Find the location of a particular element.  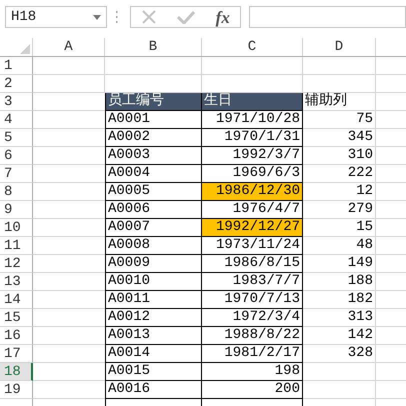

table-cell: 15 is located at coordinates (339, 228).